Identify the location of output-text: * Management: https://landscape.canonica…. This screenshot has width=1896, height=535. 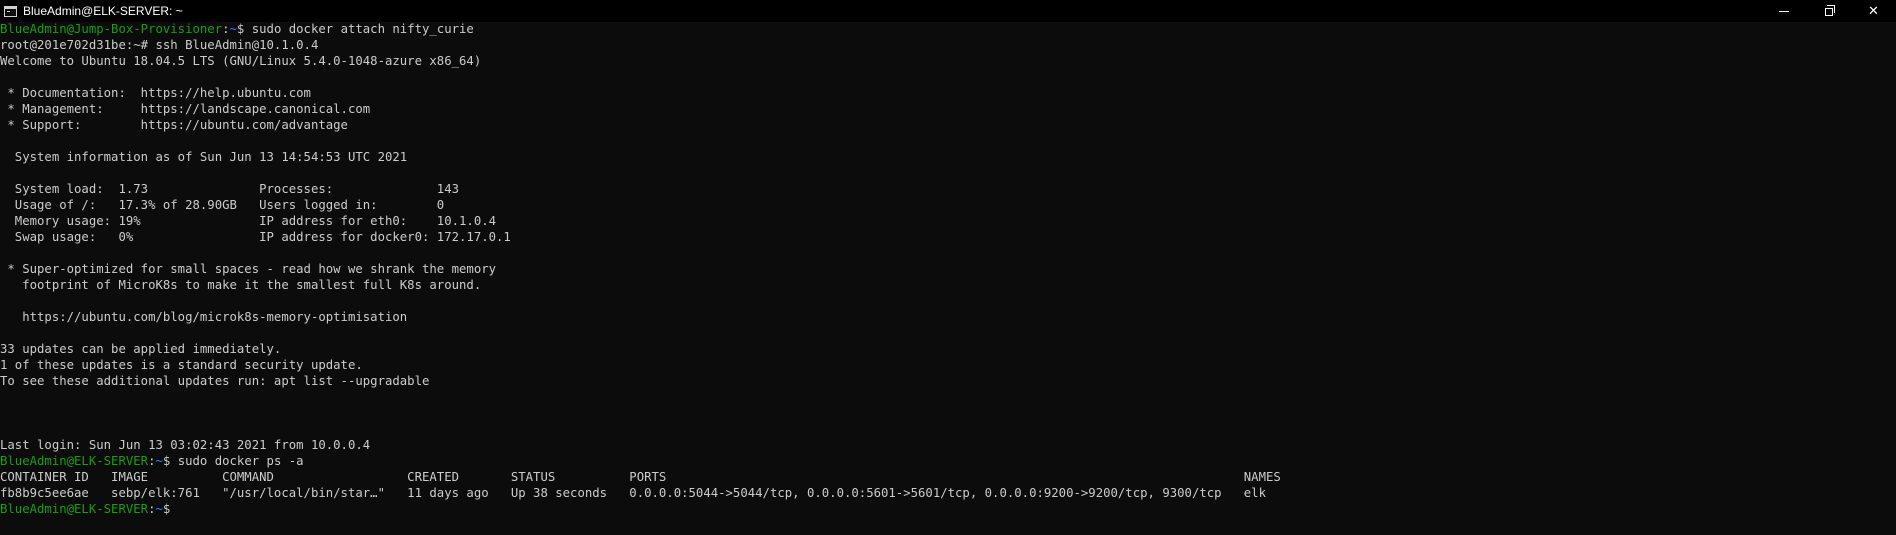
(185, 109).